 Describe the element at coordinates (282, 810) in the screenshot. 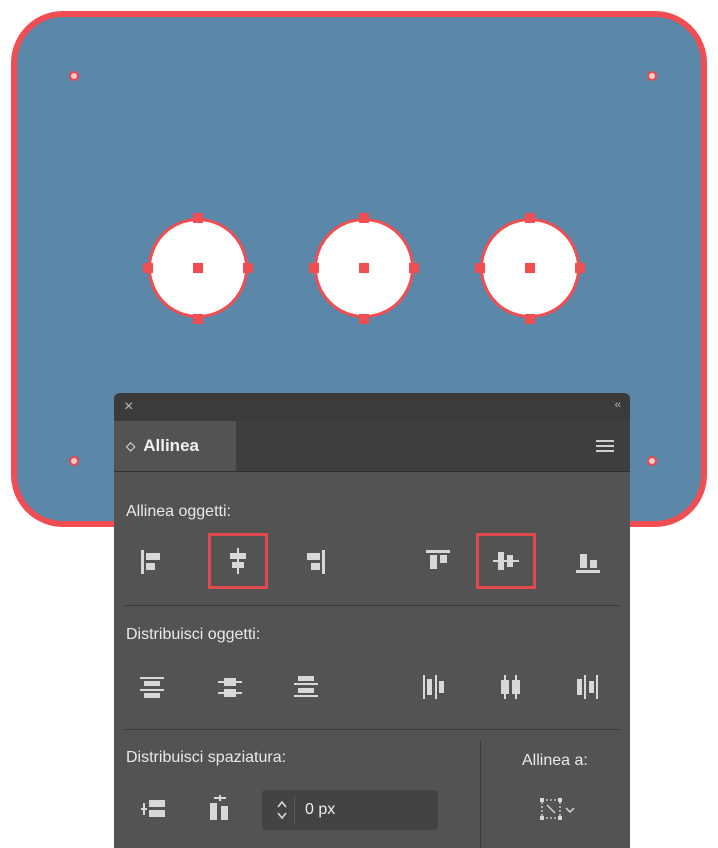

I see `stepper-arrows-icon` at that location.